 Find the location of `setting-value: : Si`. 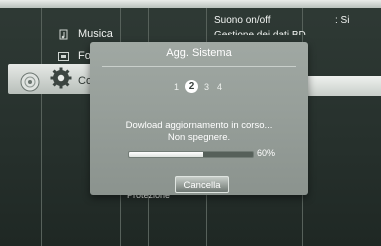

setting-value: : Si is located at coordinates (342, 20).